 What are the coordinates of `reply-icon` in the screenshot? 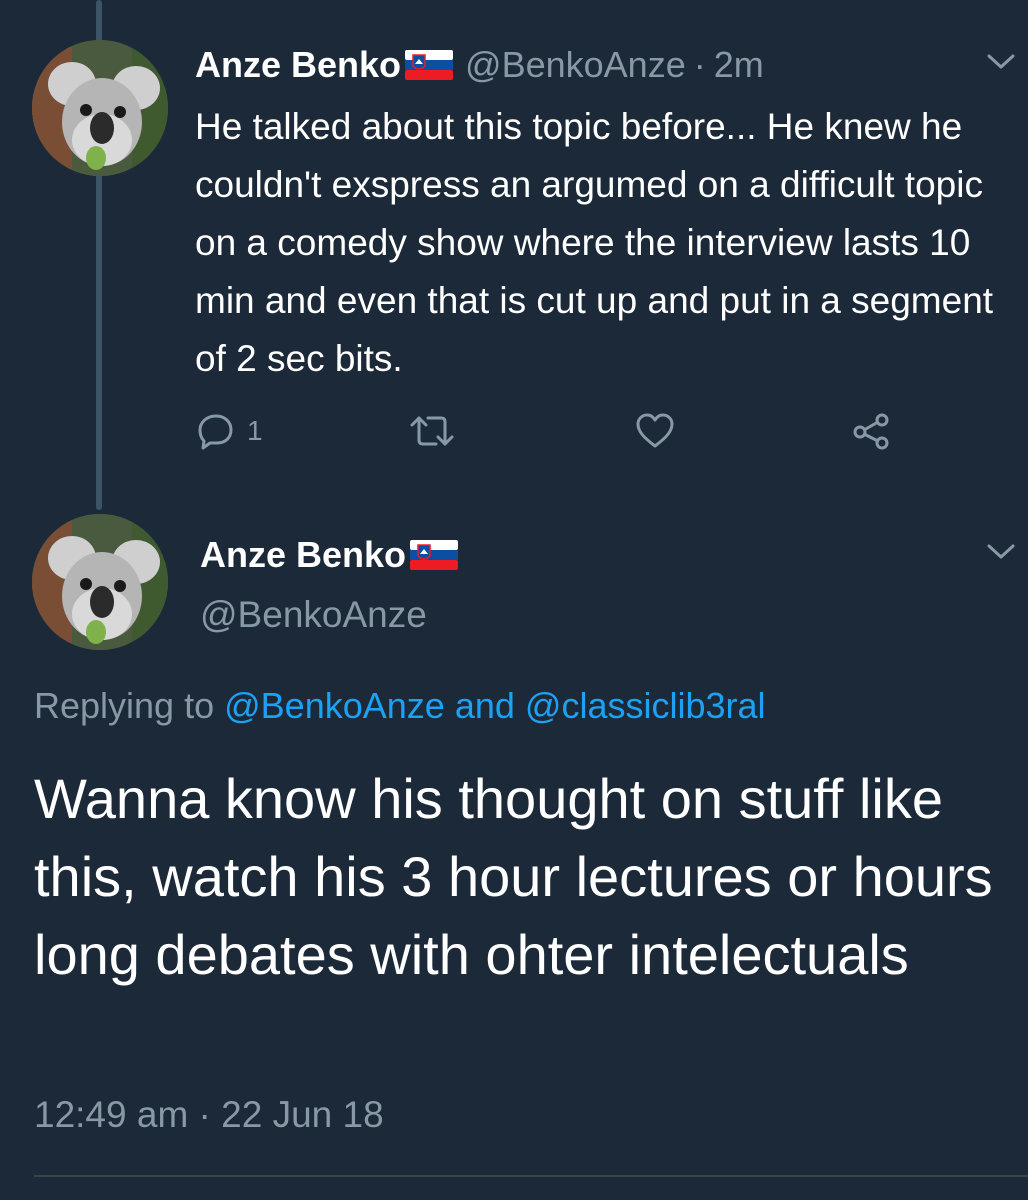 It's located at (215, 432).